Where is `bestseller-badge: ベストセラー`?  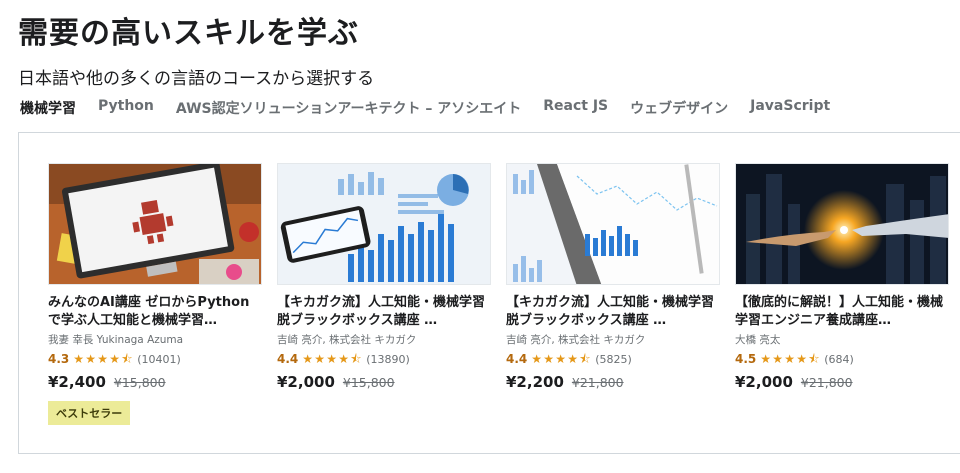 bestseller-badge: ベストセラー is located at coordinates (89, 413).